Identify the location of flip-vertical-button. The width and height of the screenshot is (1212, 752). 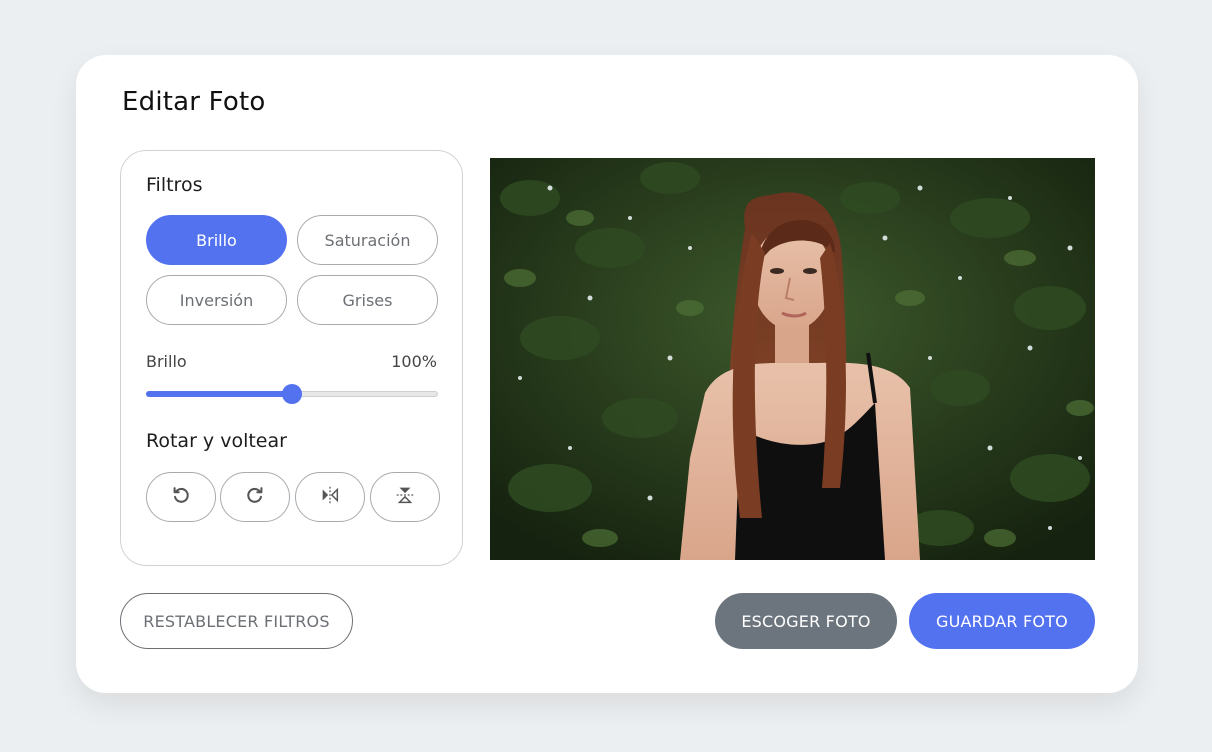
(405, 497).